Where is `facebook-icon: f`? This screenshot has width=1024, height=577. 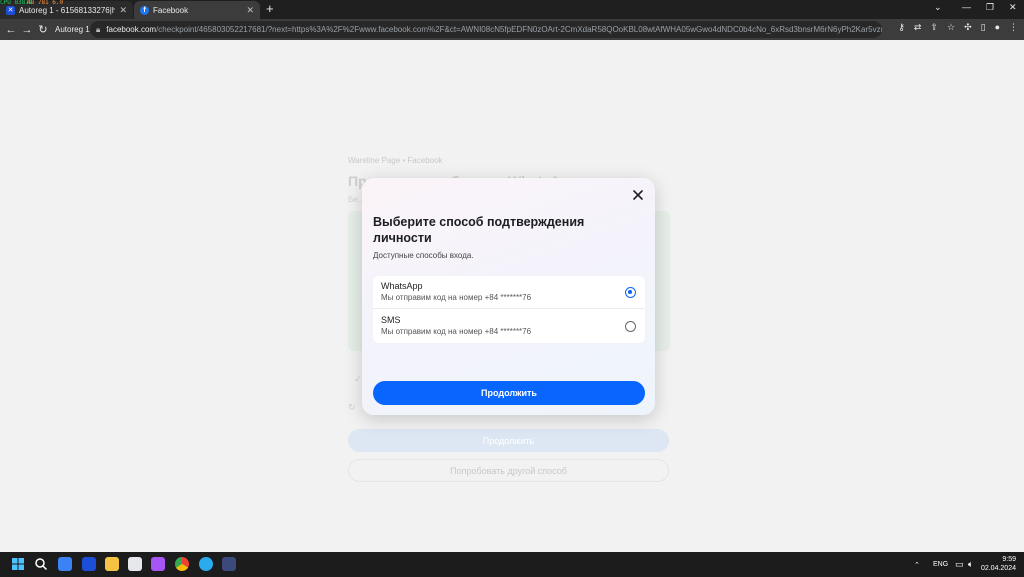 facebook-icon: f is located at coordinates (144, 10).